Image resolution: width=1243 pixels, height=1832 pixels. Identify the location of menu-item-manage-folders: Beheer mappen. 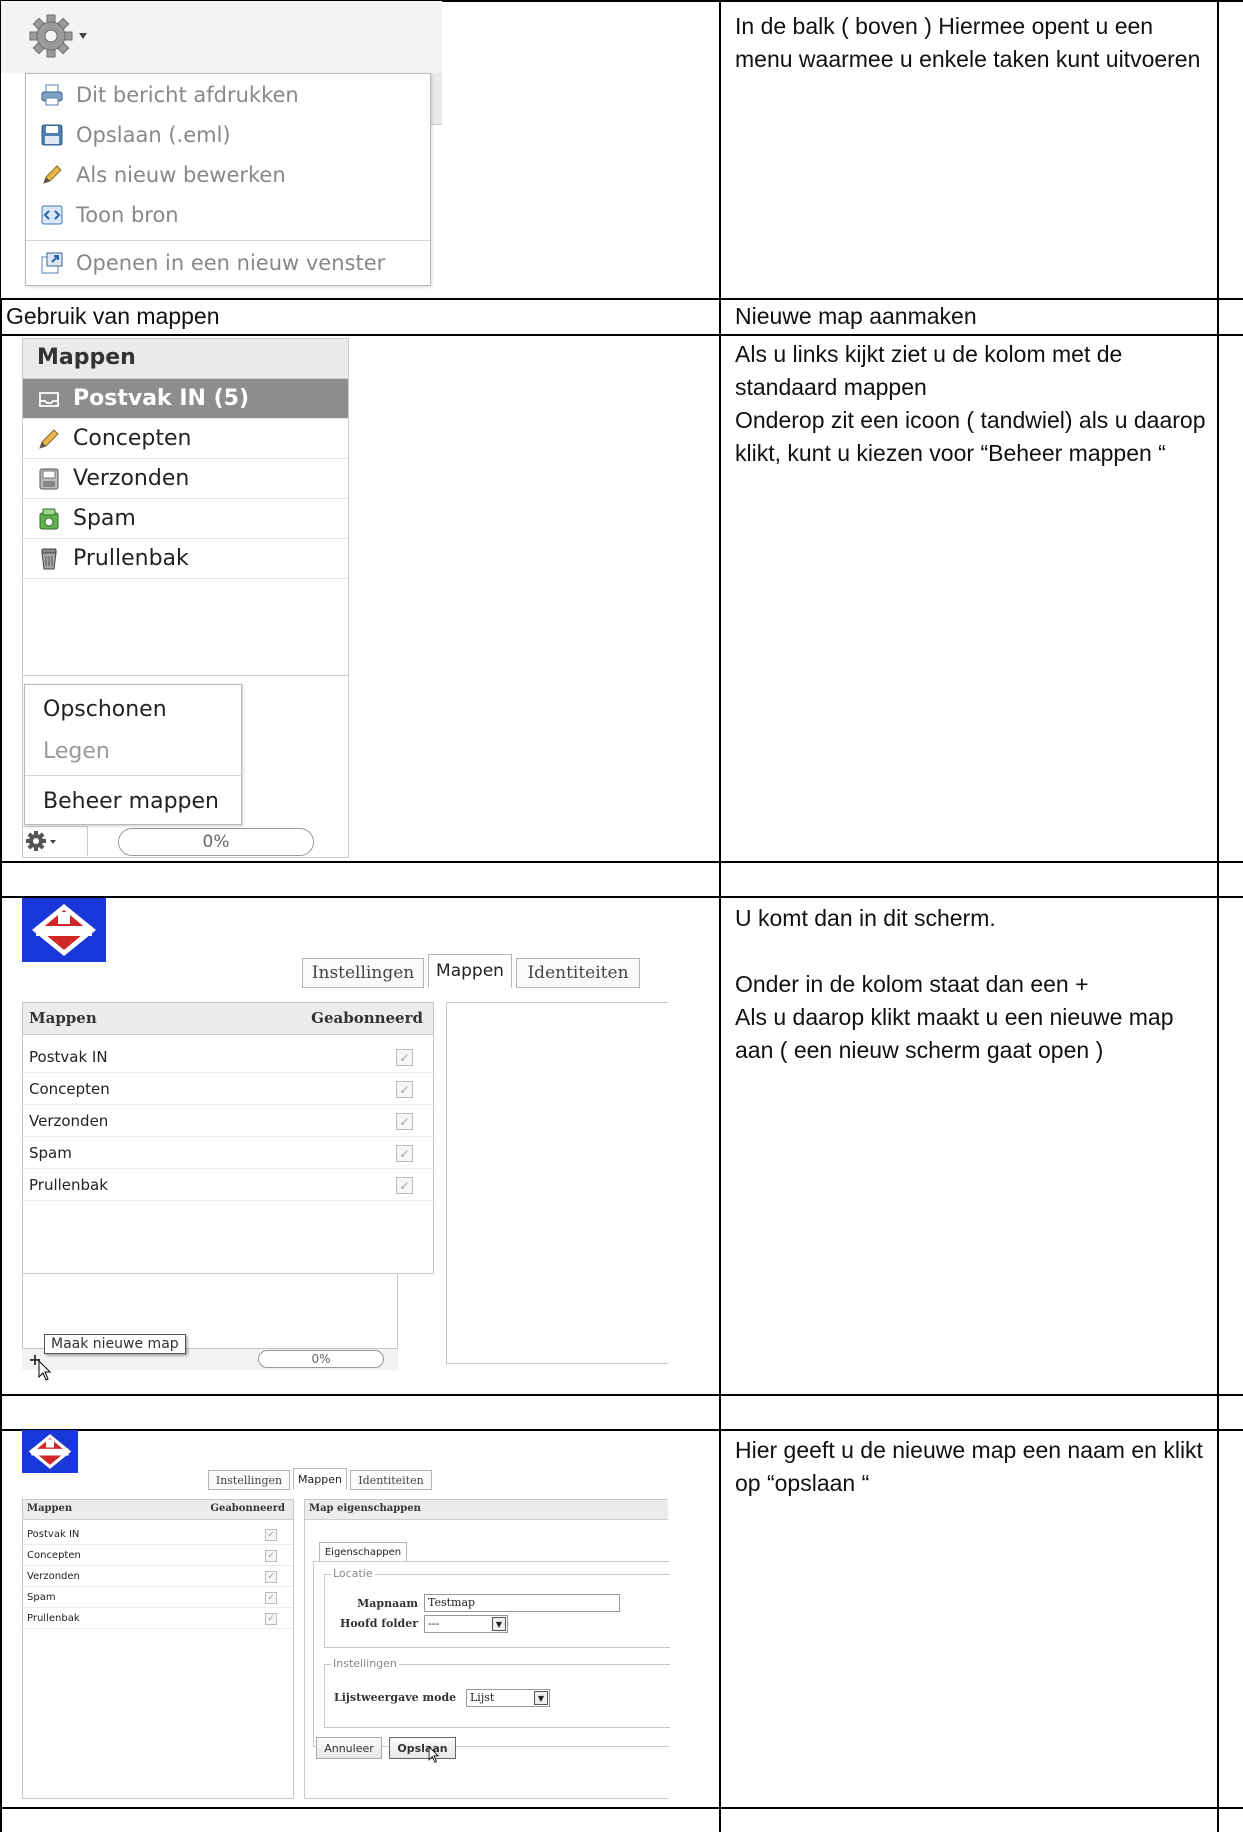
(133, 801).